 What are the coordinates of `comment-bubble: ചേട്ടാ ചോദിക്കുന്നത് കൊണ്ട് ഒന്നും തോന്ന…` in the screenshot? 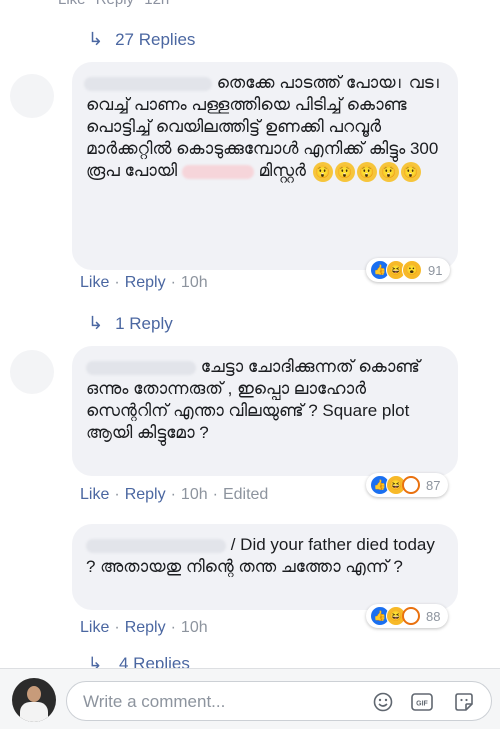 It's located at (265, 411).